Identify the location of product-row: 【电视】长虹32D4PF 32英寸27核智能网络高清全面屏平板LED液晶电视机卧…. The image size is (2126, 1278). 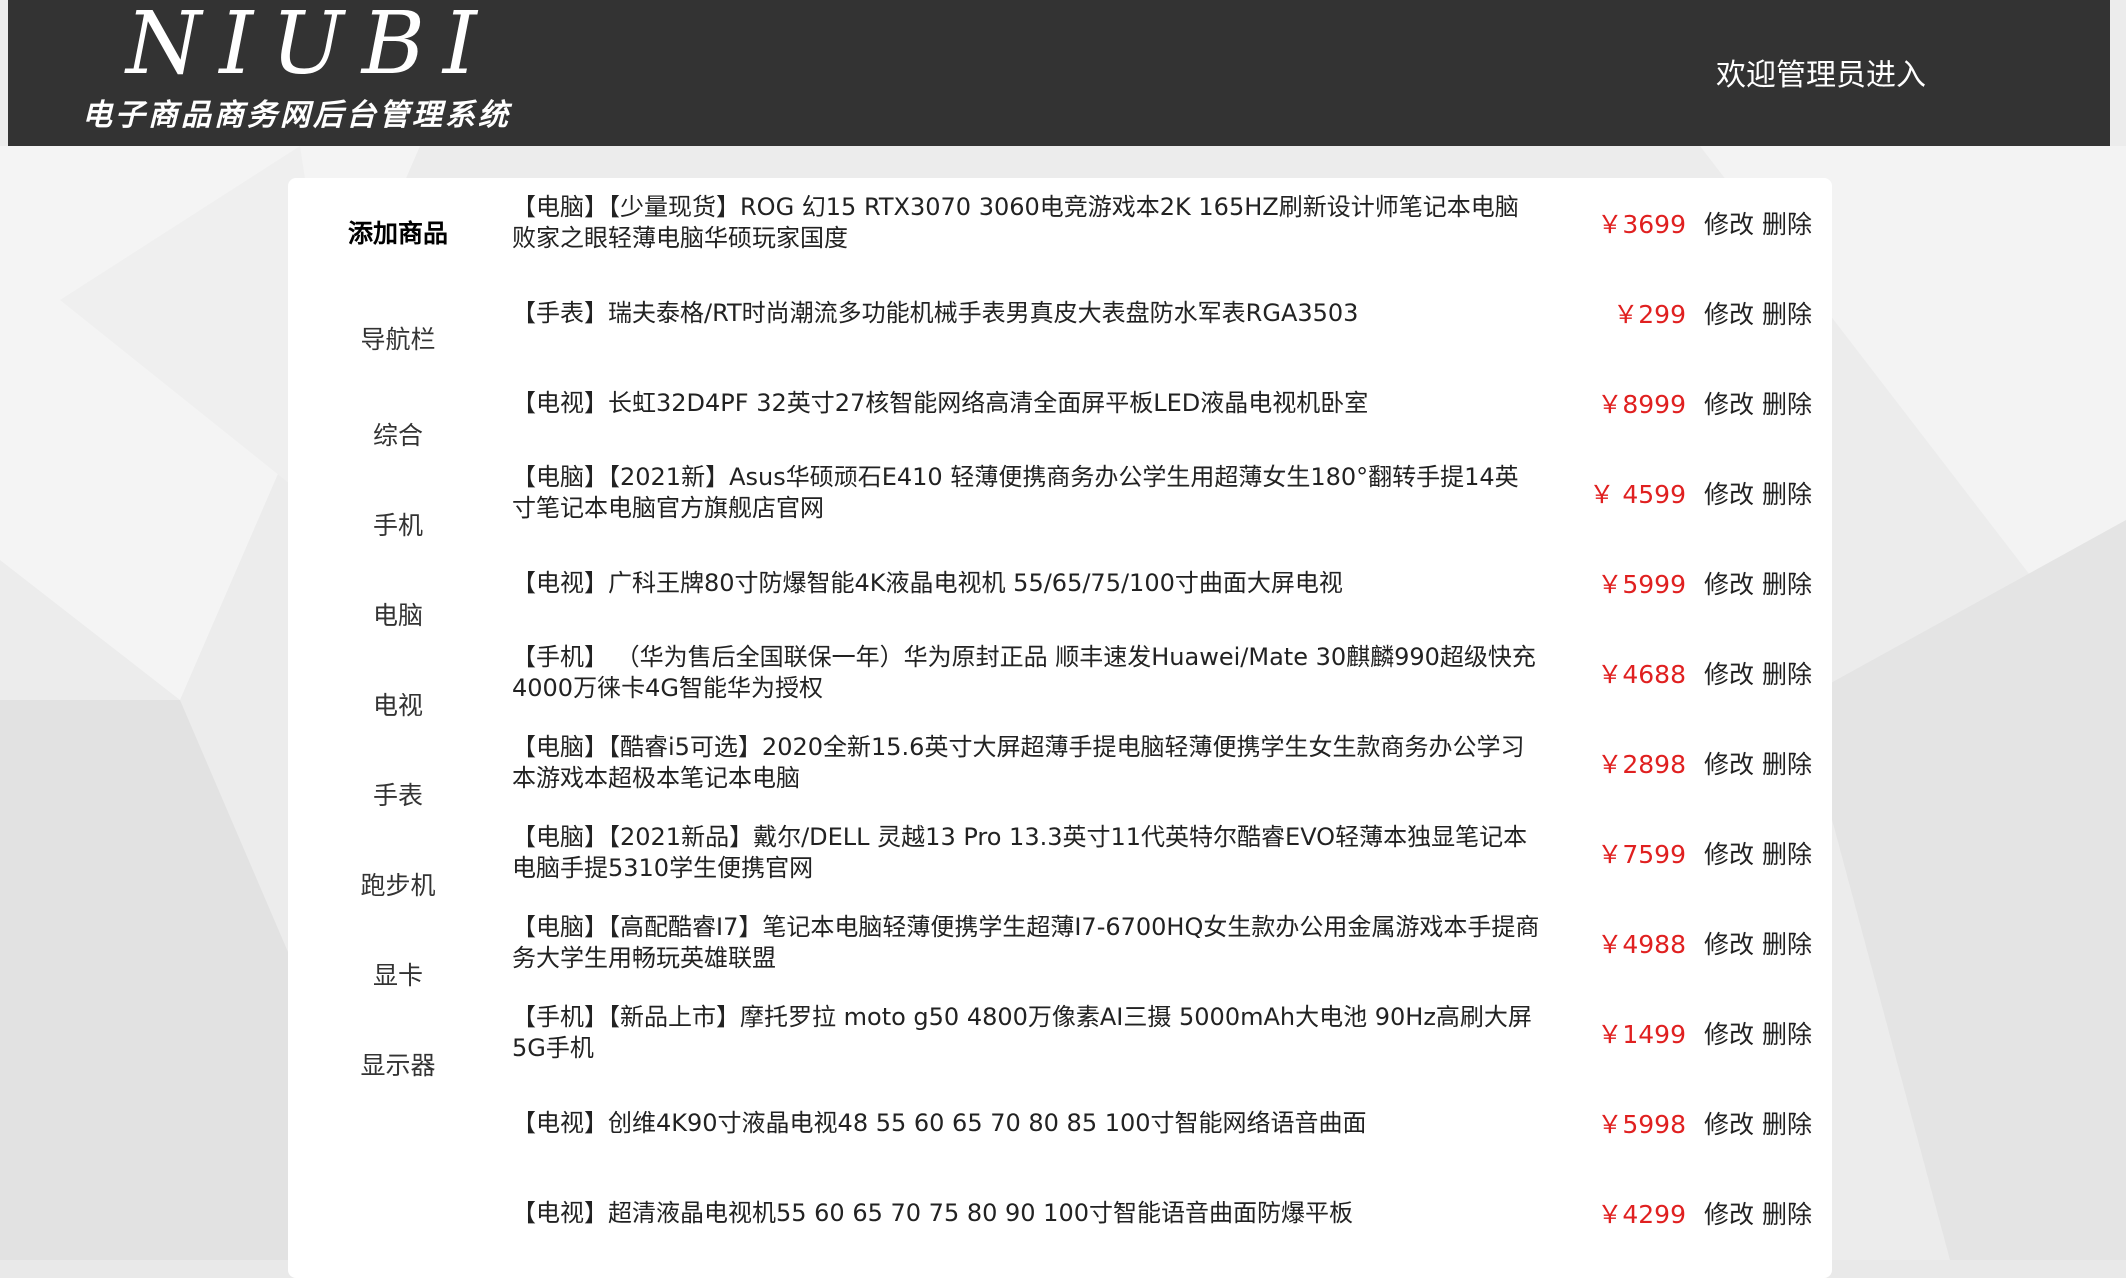
(1171, 403).